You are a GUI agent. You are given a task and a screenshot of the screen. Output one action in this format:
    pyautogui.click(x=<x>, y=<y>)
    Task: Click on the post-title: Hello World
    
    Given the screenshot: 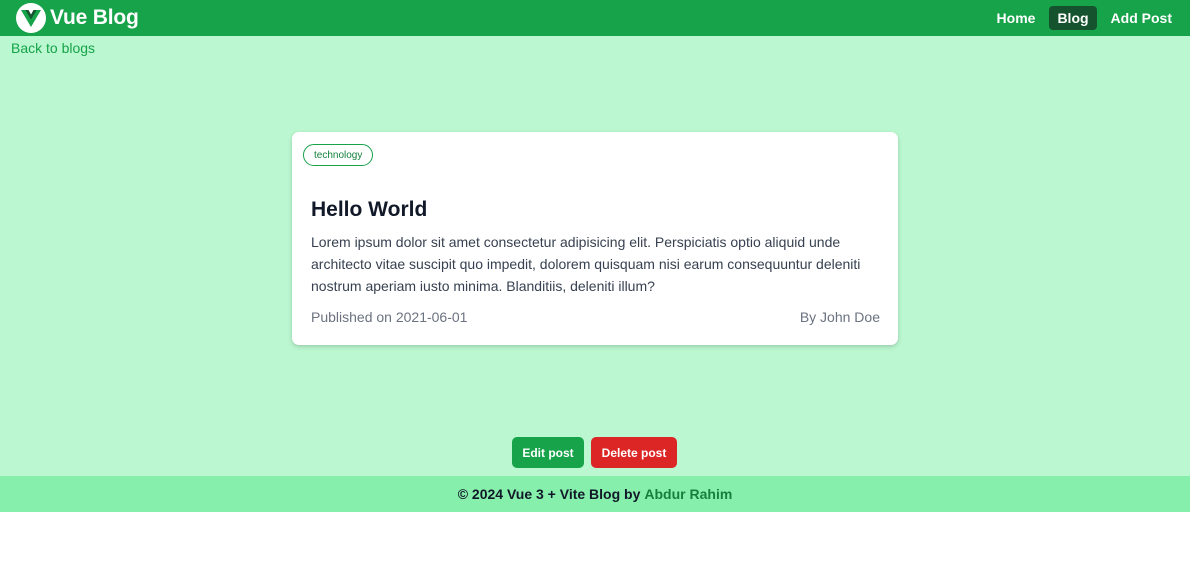 What is the action you would take?
    pyautogui.click(x=369, y=209)
    